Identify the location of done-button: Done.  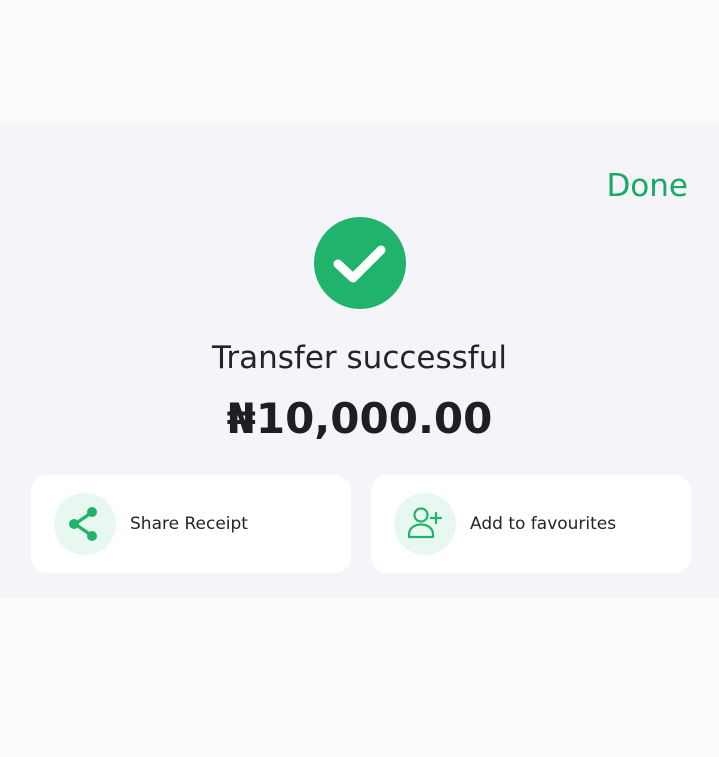
(647, 186).